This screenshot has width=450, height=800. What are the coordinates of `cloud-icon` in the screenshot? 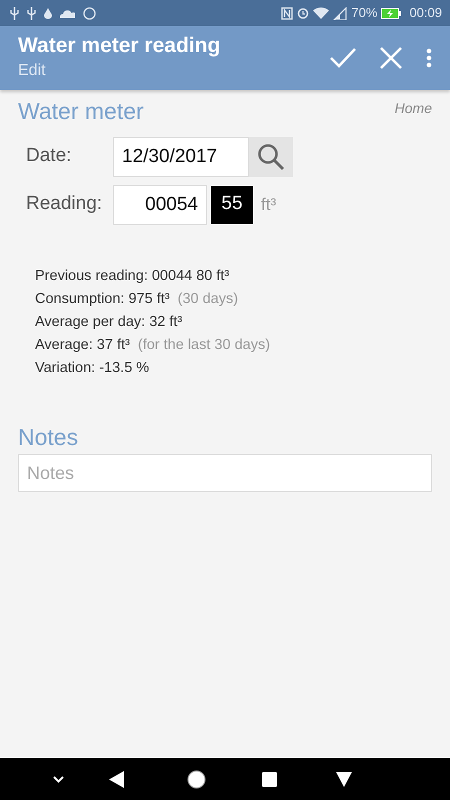 It's located at (67, 13).